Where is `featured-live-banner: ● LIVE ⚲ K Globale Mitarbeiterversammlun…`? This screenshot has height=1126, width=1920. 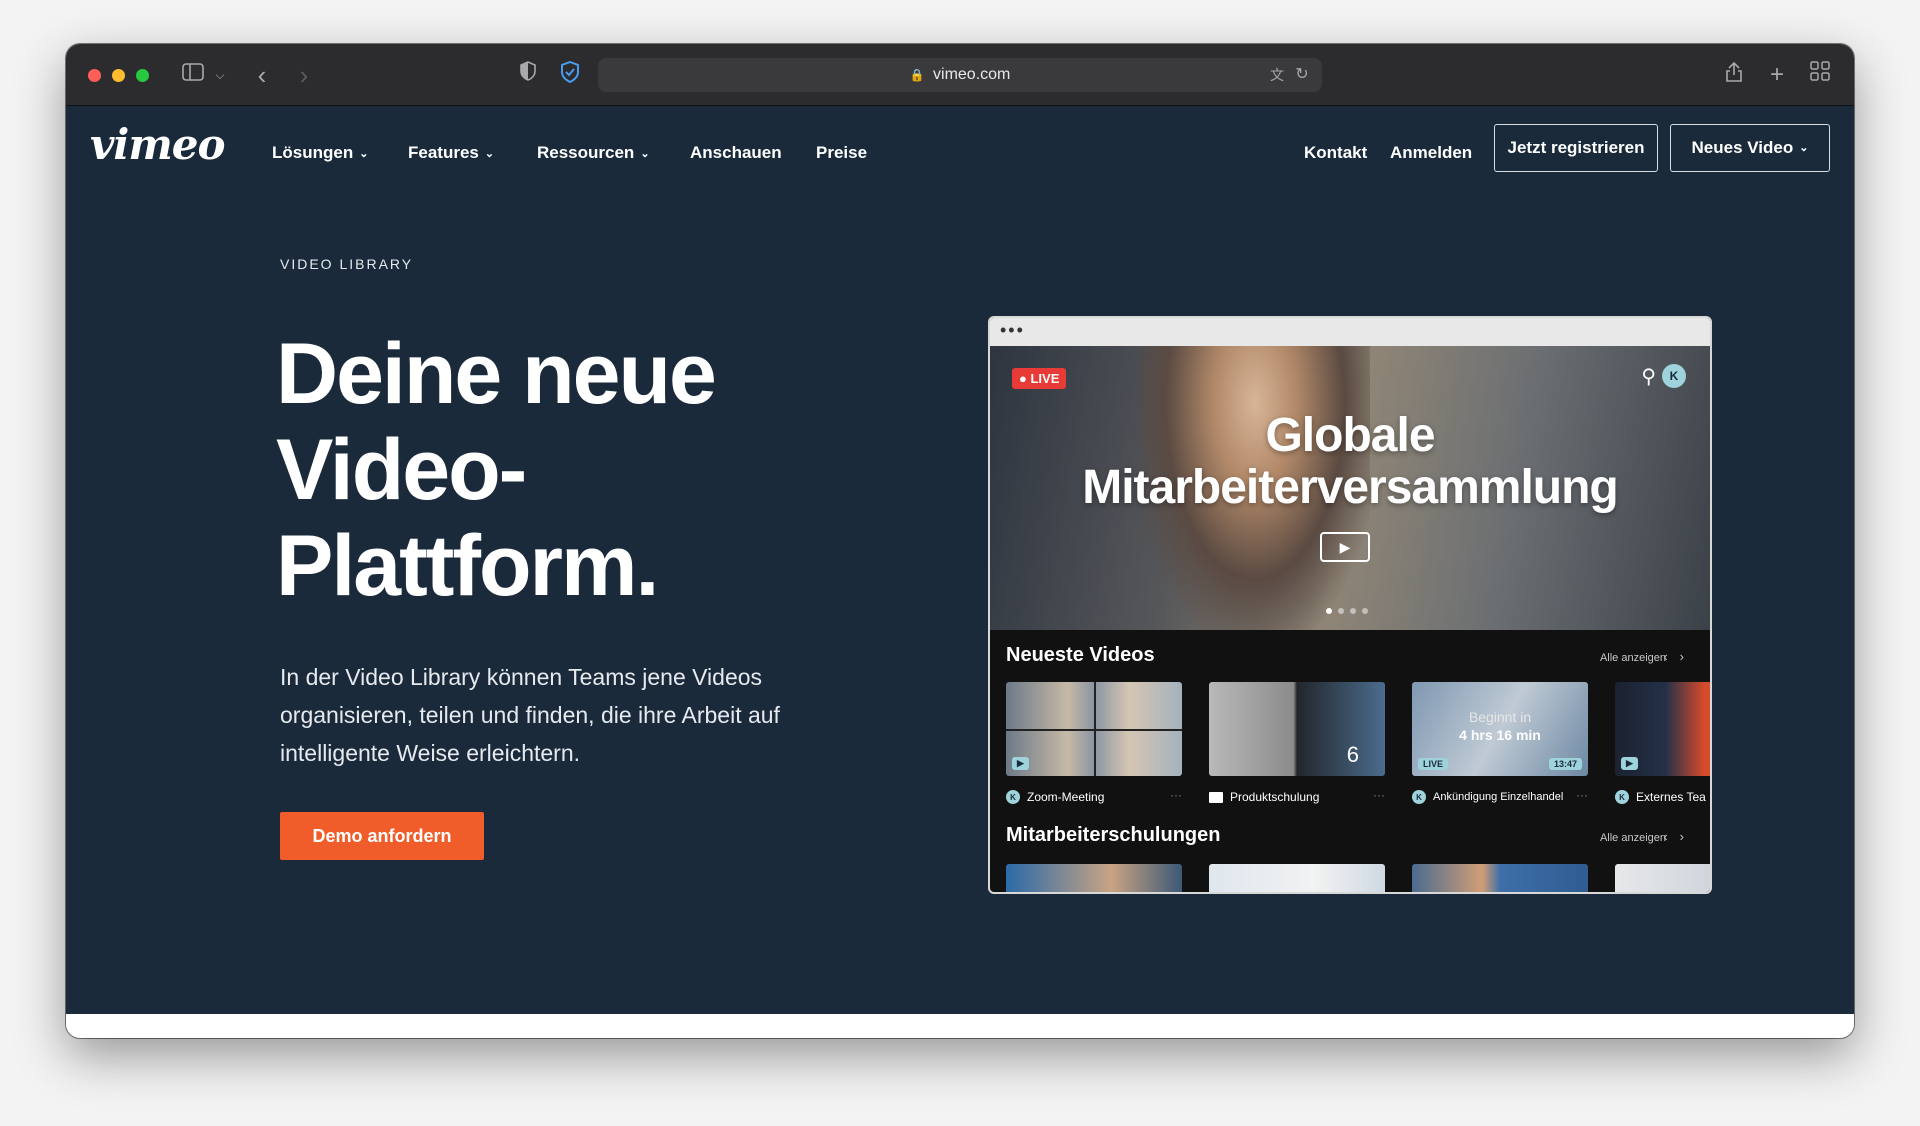 featured-live-banner: ● LIVE ⚲ K Globale Mitarbeiterversammlun… is located at coordinates (1350, 488).